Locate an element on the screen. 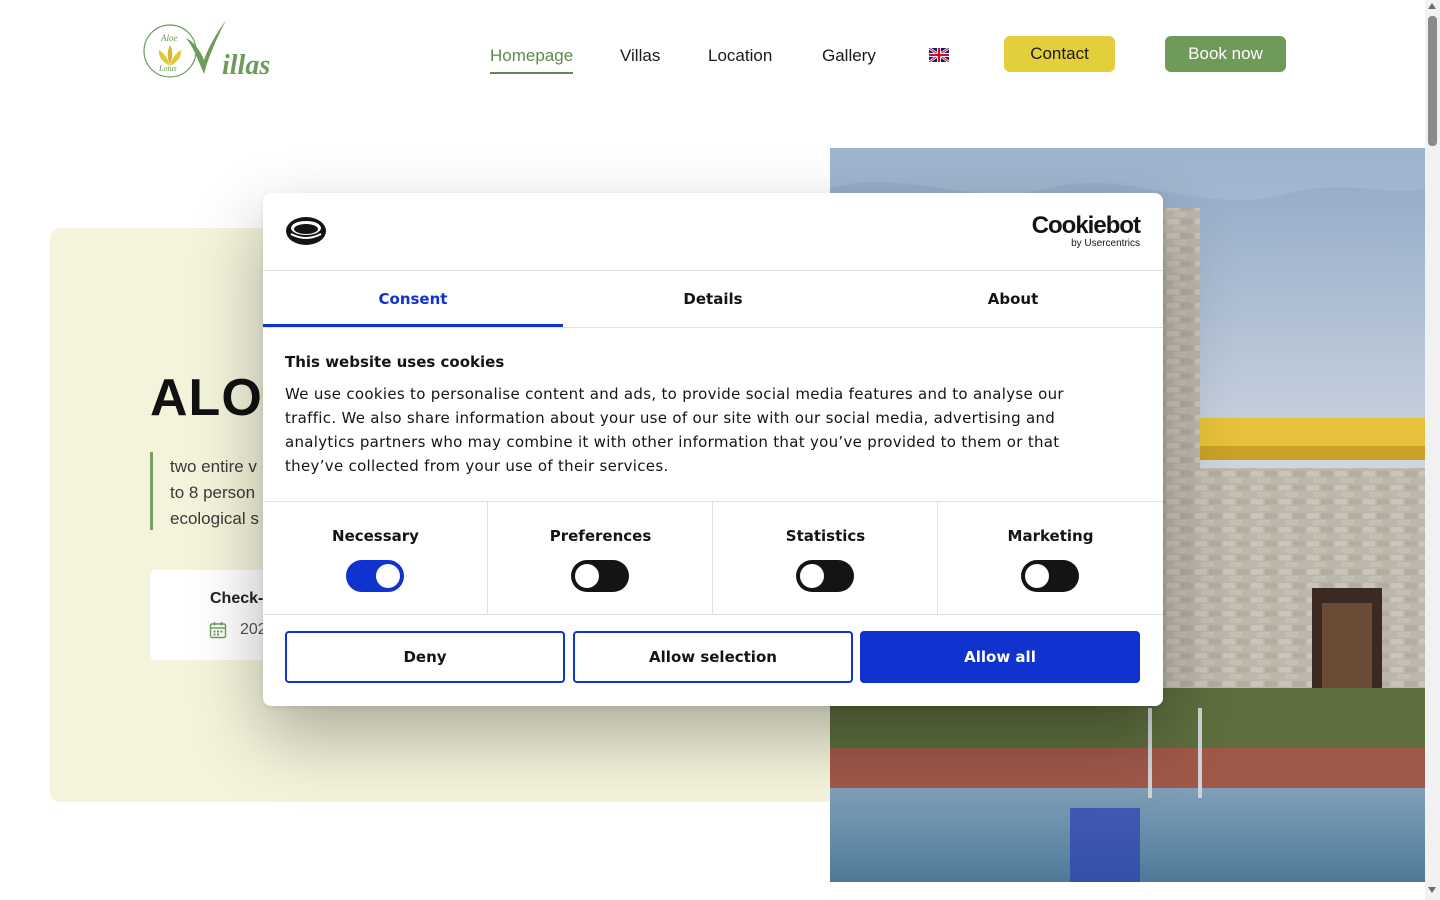 Image resolution: width=1440 pixels, height=900 pixels. brand-subtitle: by Usercentrics is located at coordinates (1105, 243).